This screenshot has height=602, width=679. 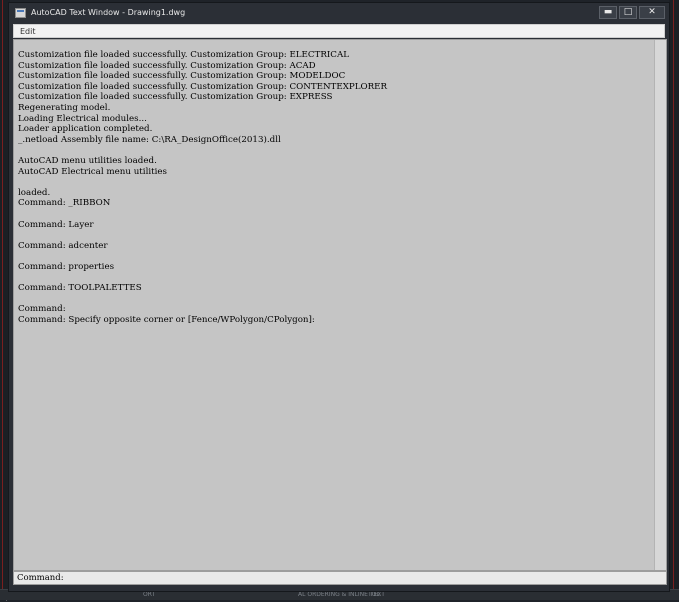 What do you see at coordinates (63, 245) in the screenshot?
I see `history-line: Command: adcenter` at bounding box center [63, 245].